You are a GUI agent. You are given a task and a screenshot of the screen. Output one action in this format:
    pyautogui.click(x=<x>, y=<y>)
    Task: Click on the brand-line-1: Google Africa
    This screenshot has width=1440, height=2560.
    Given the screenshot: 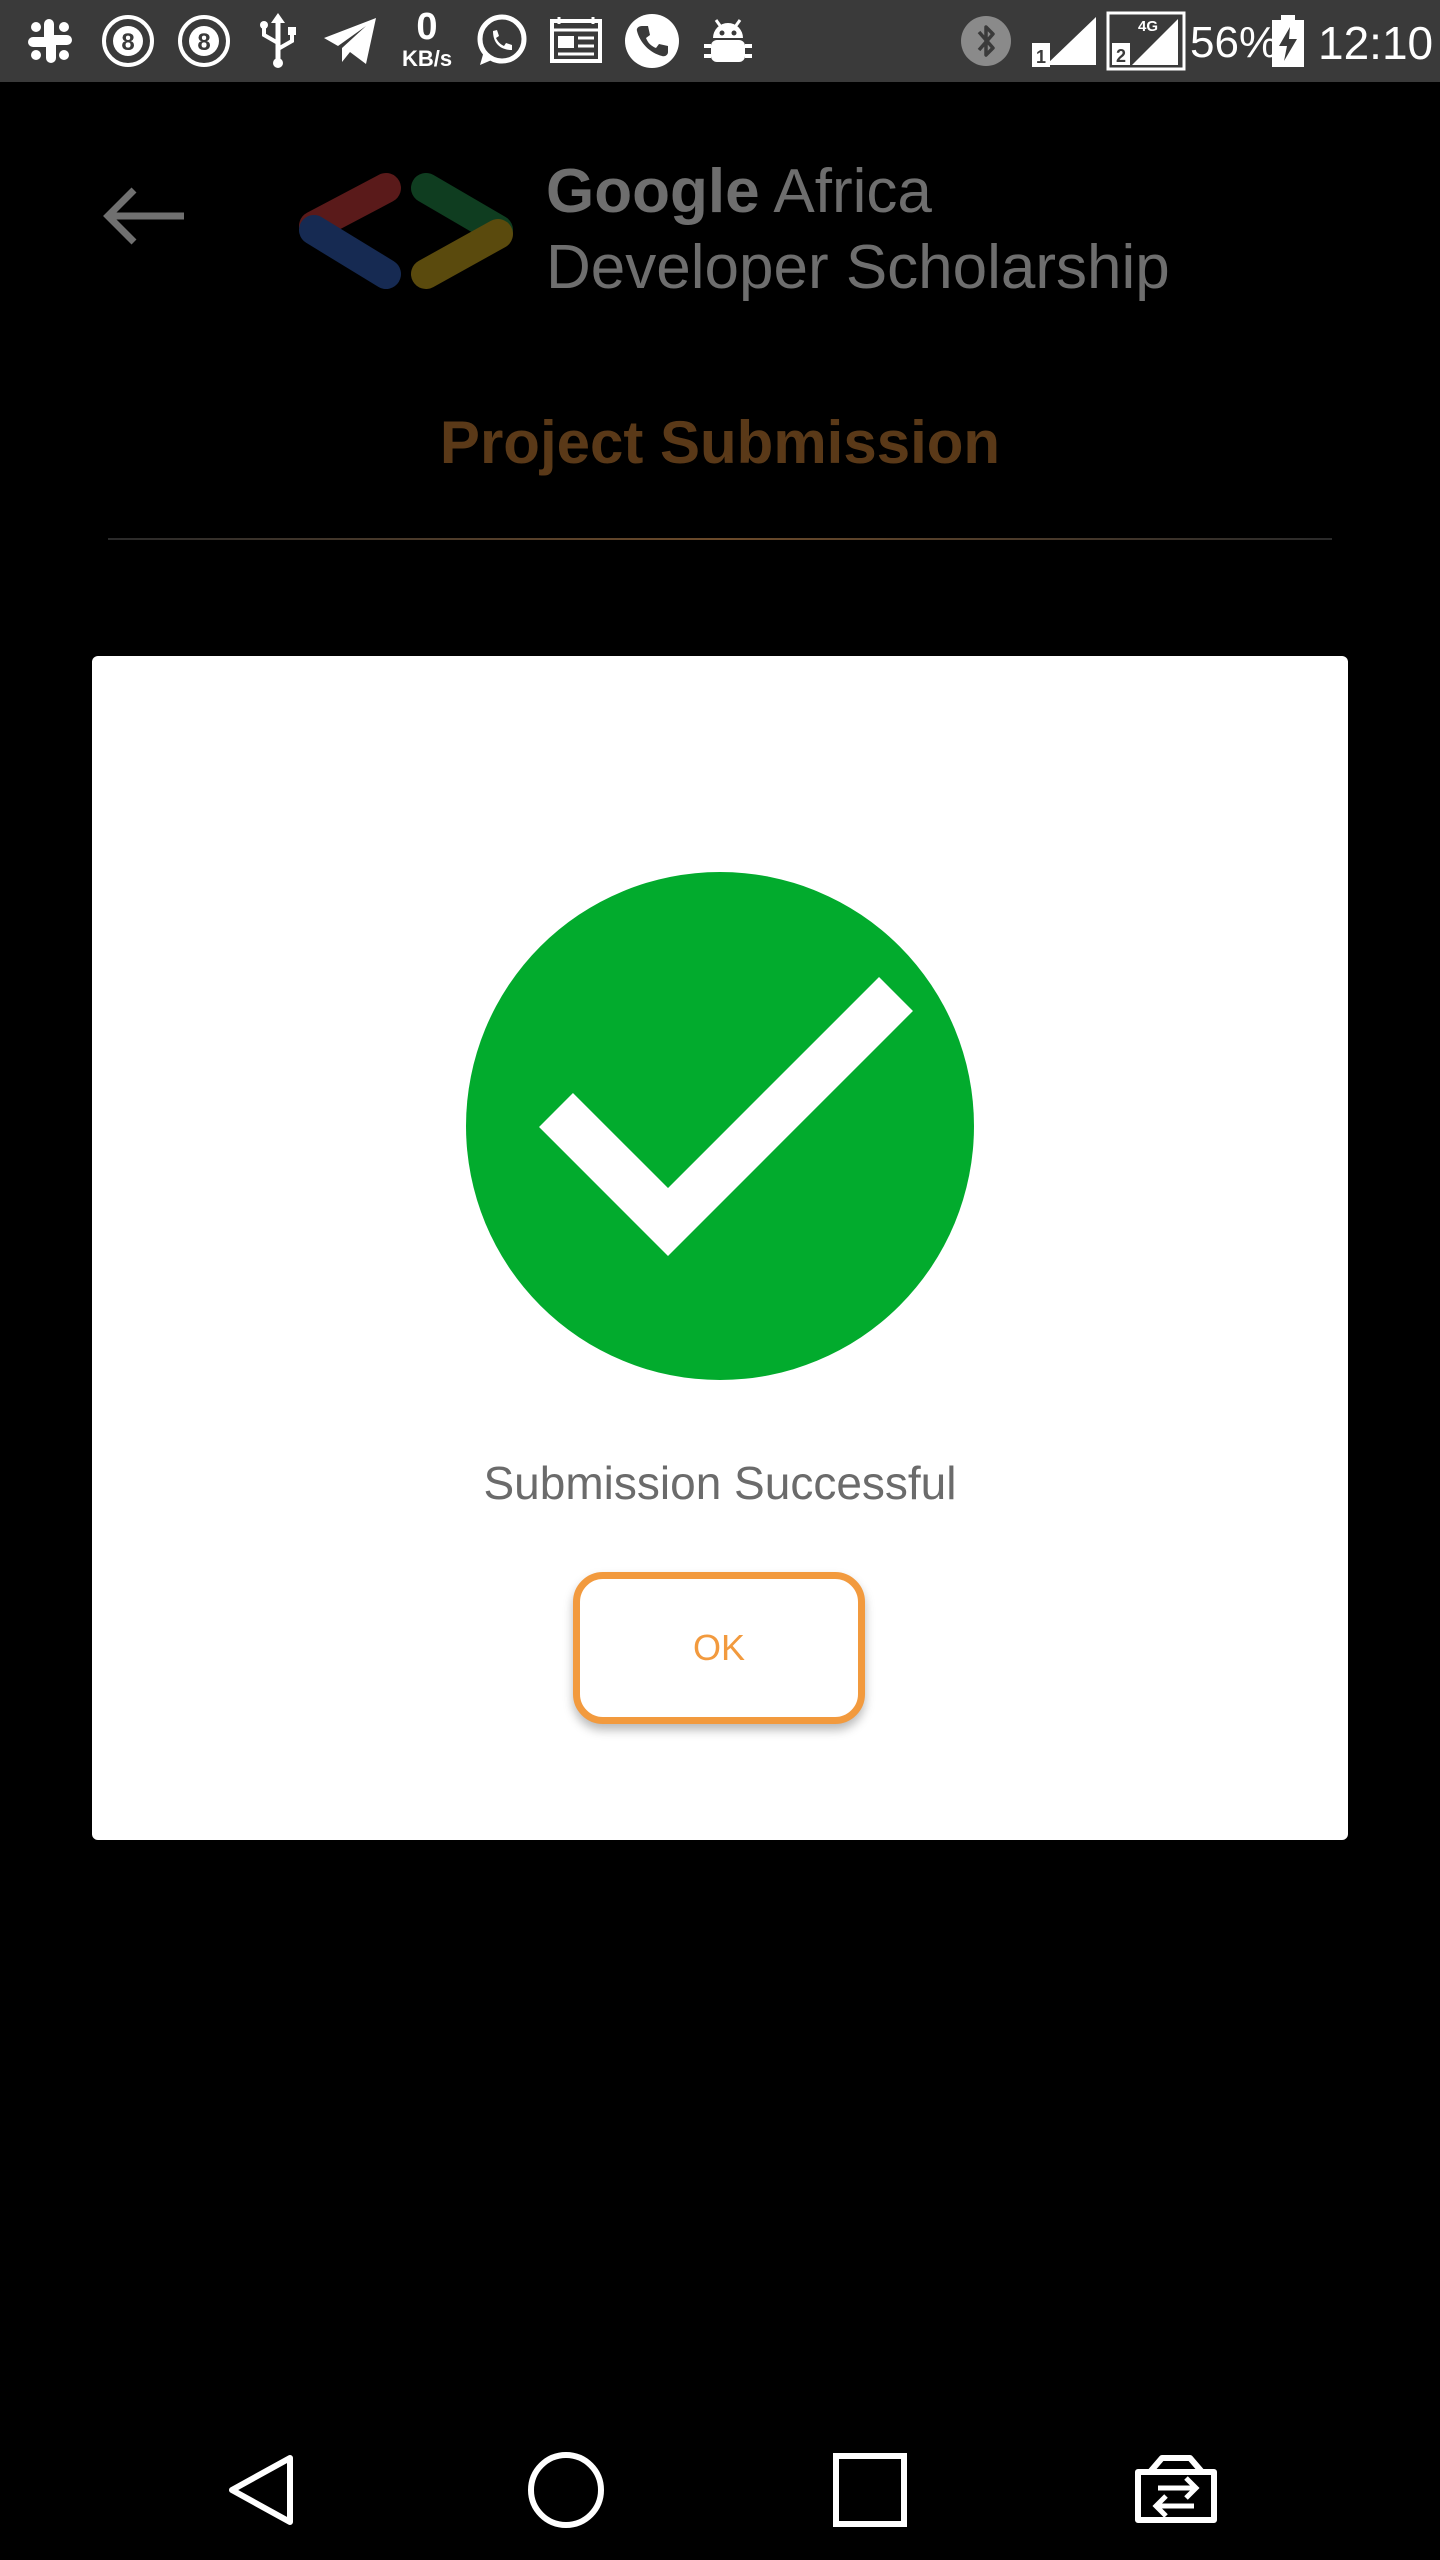 What is the action you would take?
    pyautogui.click(x=858, y=192)
    